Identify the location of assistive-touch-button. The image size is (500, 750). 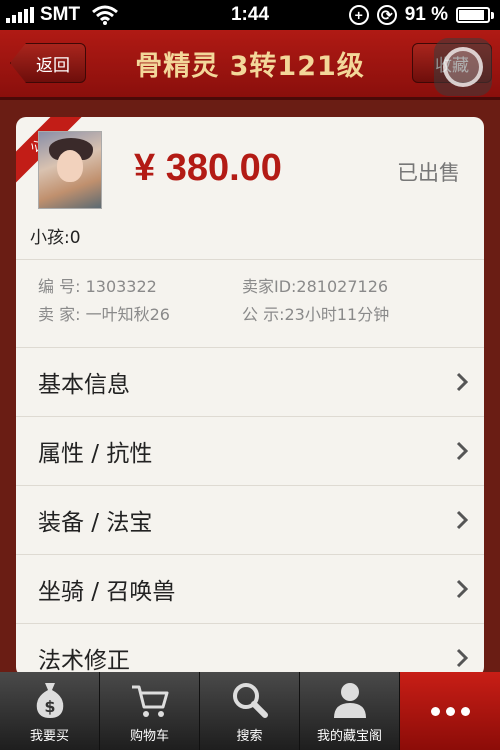
(463, 67).